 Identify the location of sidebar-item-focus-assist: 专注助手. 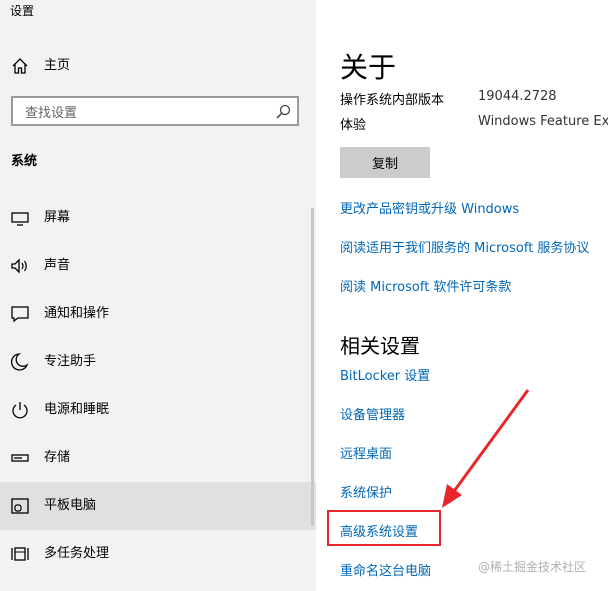
(158, 362).